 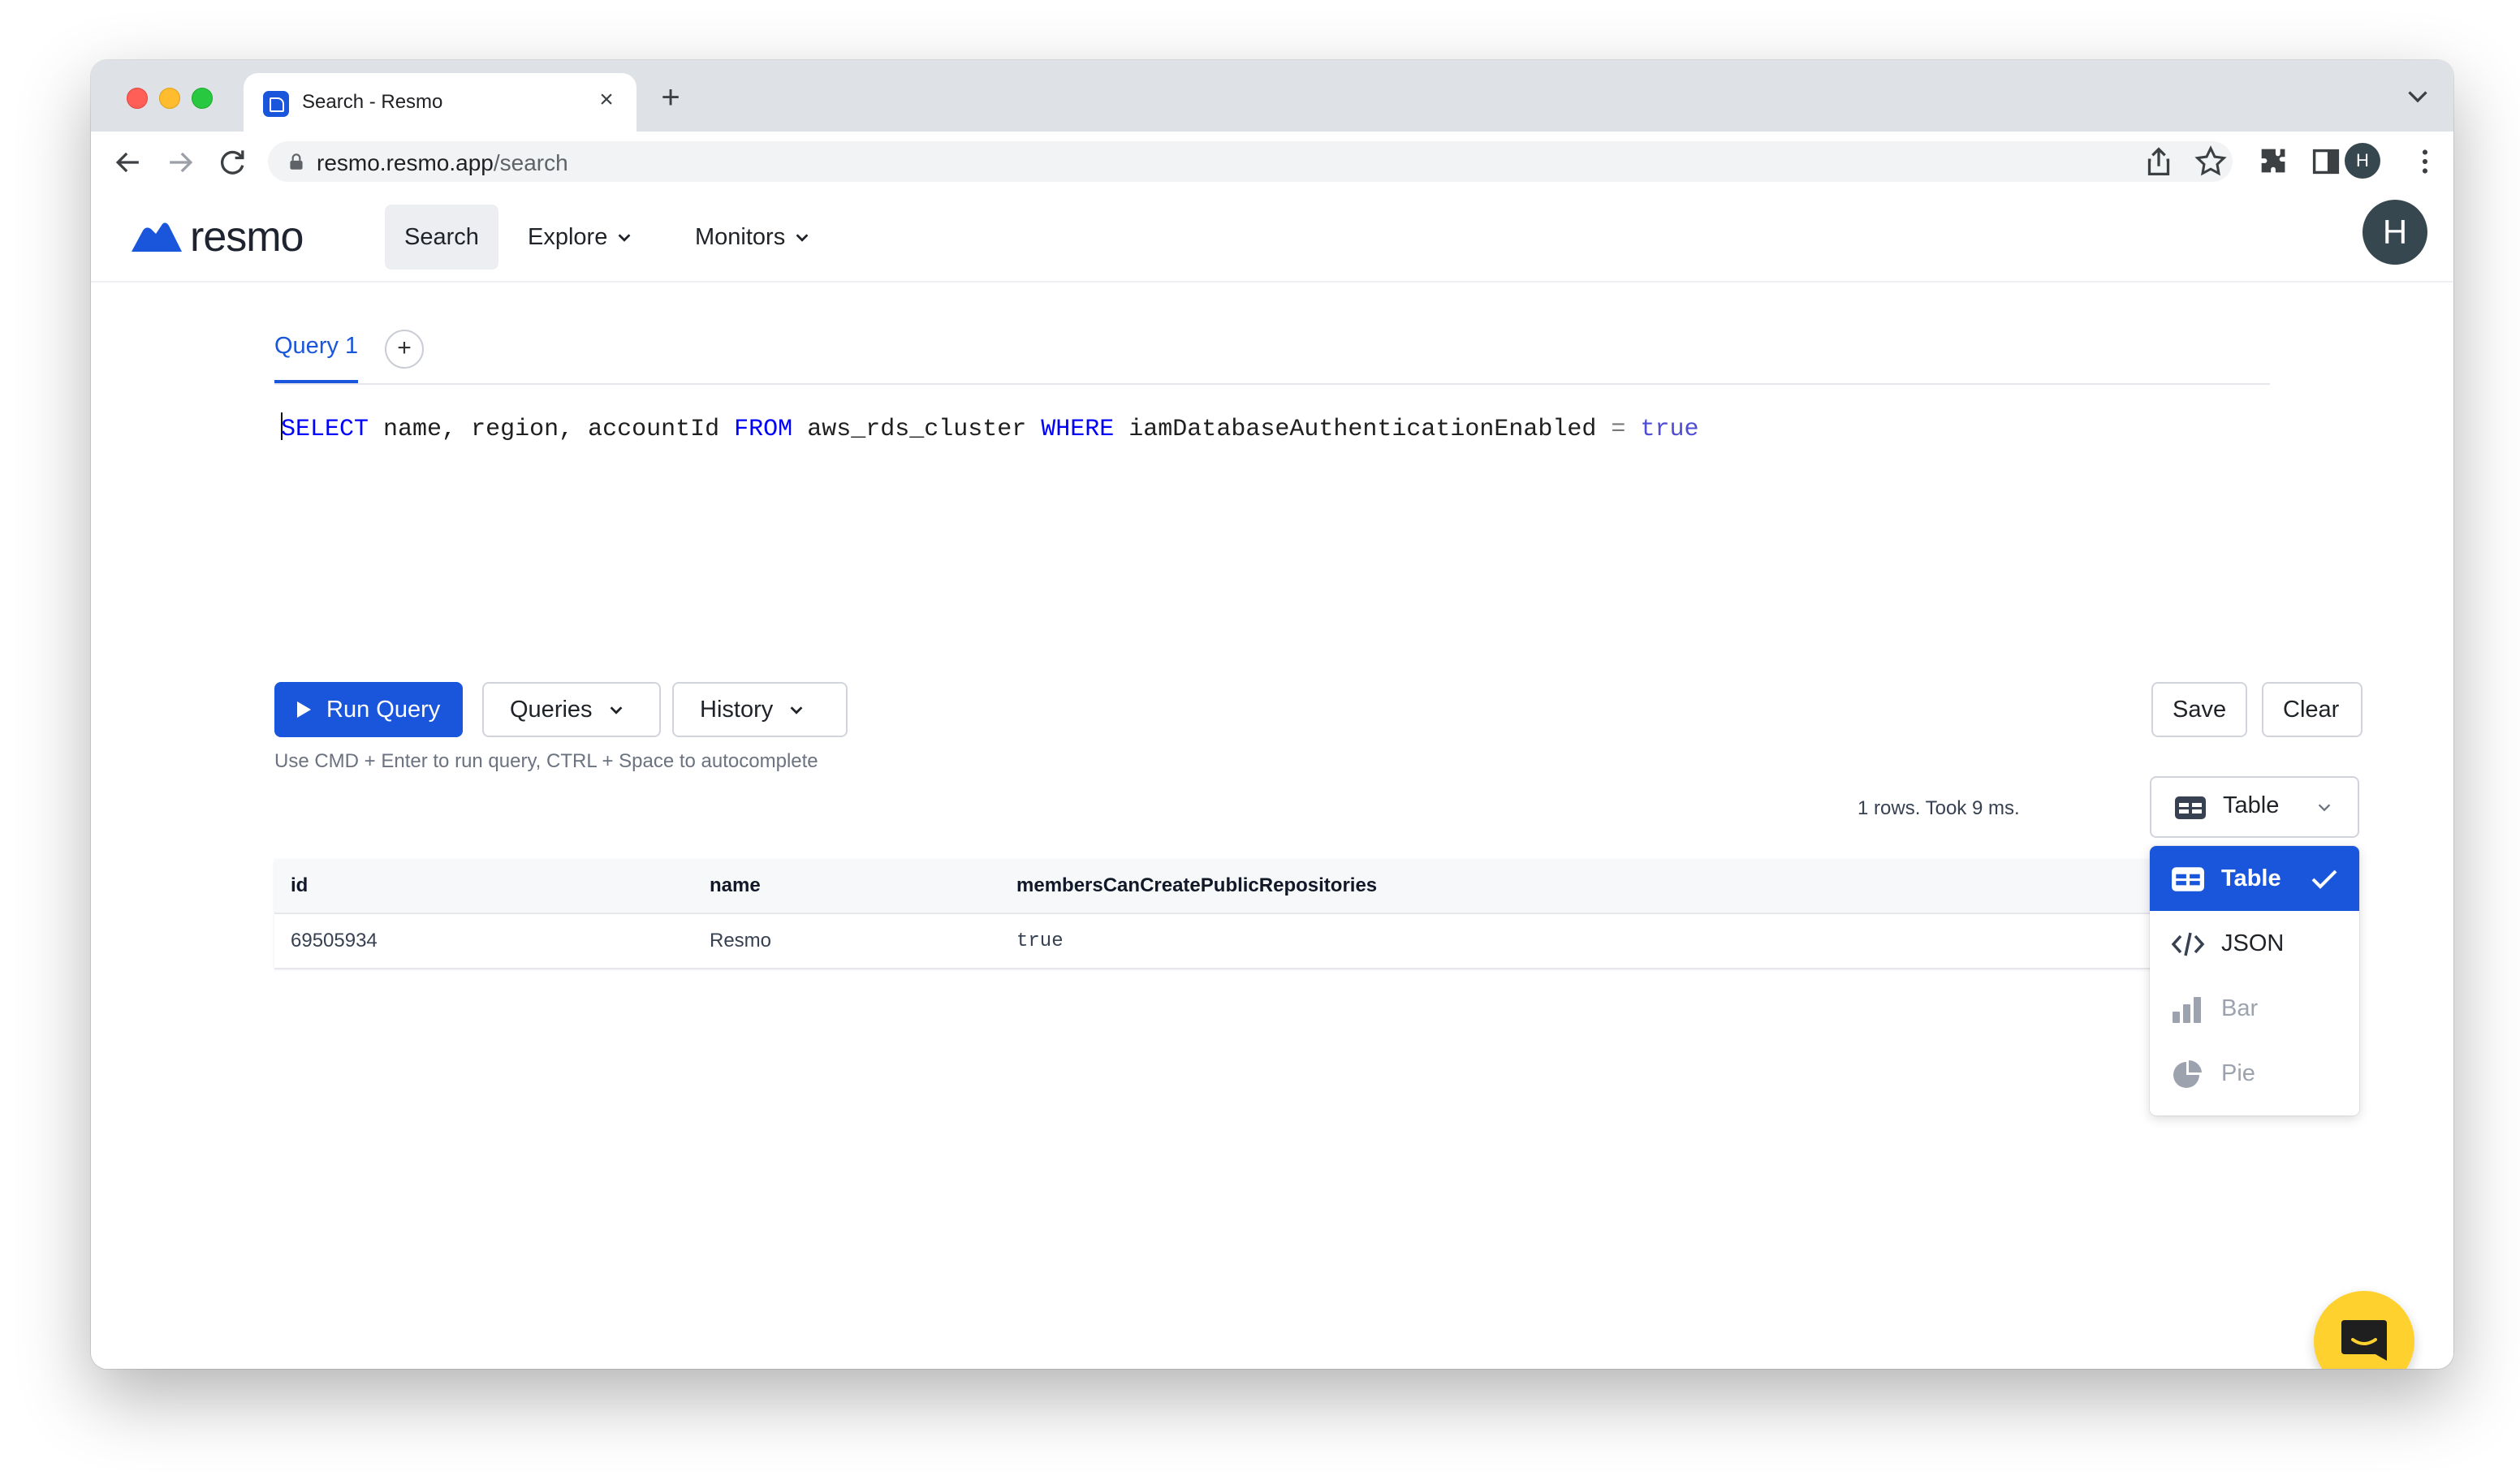 What do you see at coordinates (2326, 161) in the screenshot?
I see `side-panel-icon` at bounding box center [2326, 161].